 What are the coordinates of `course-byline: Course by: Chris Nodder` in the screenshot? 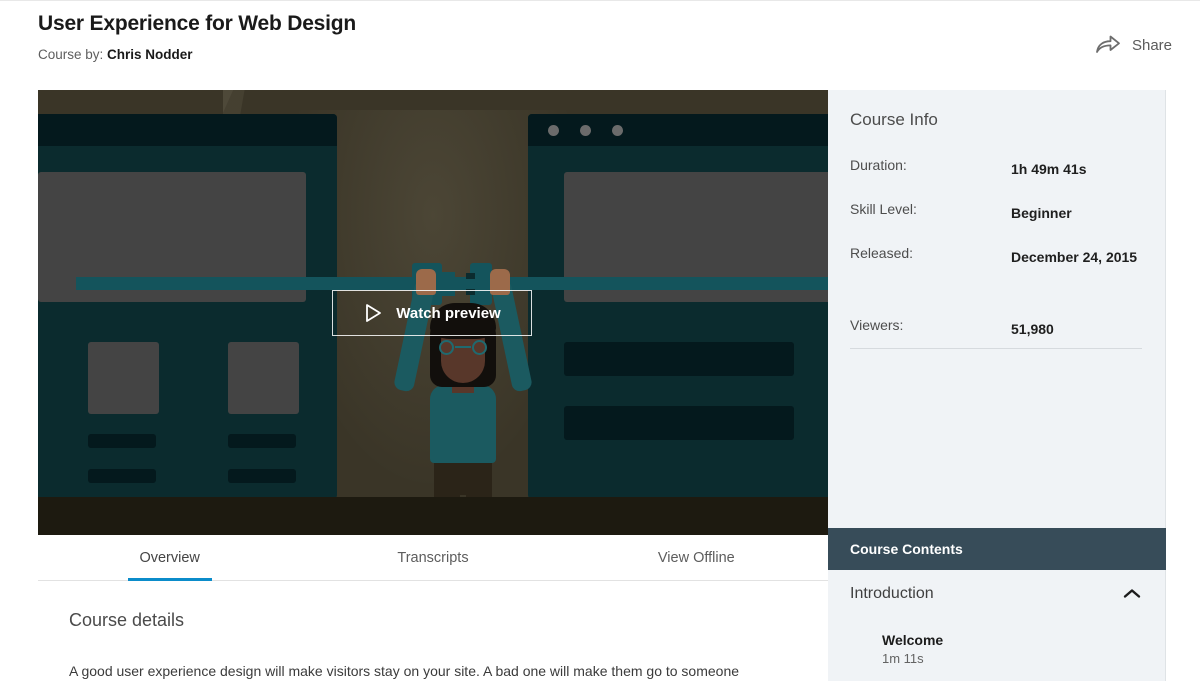 It's located at (115, 54).